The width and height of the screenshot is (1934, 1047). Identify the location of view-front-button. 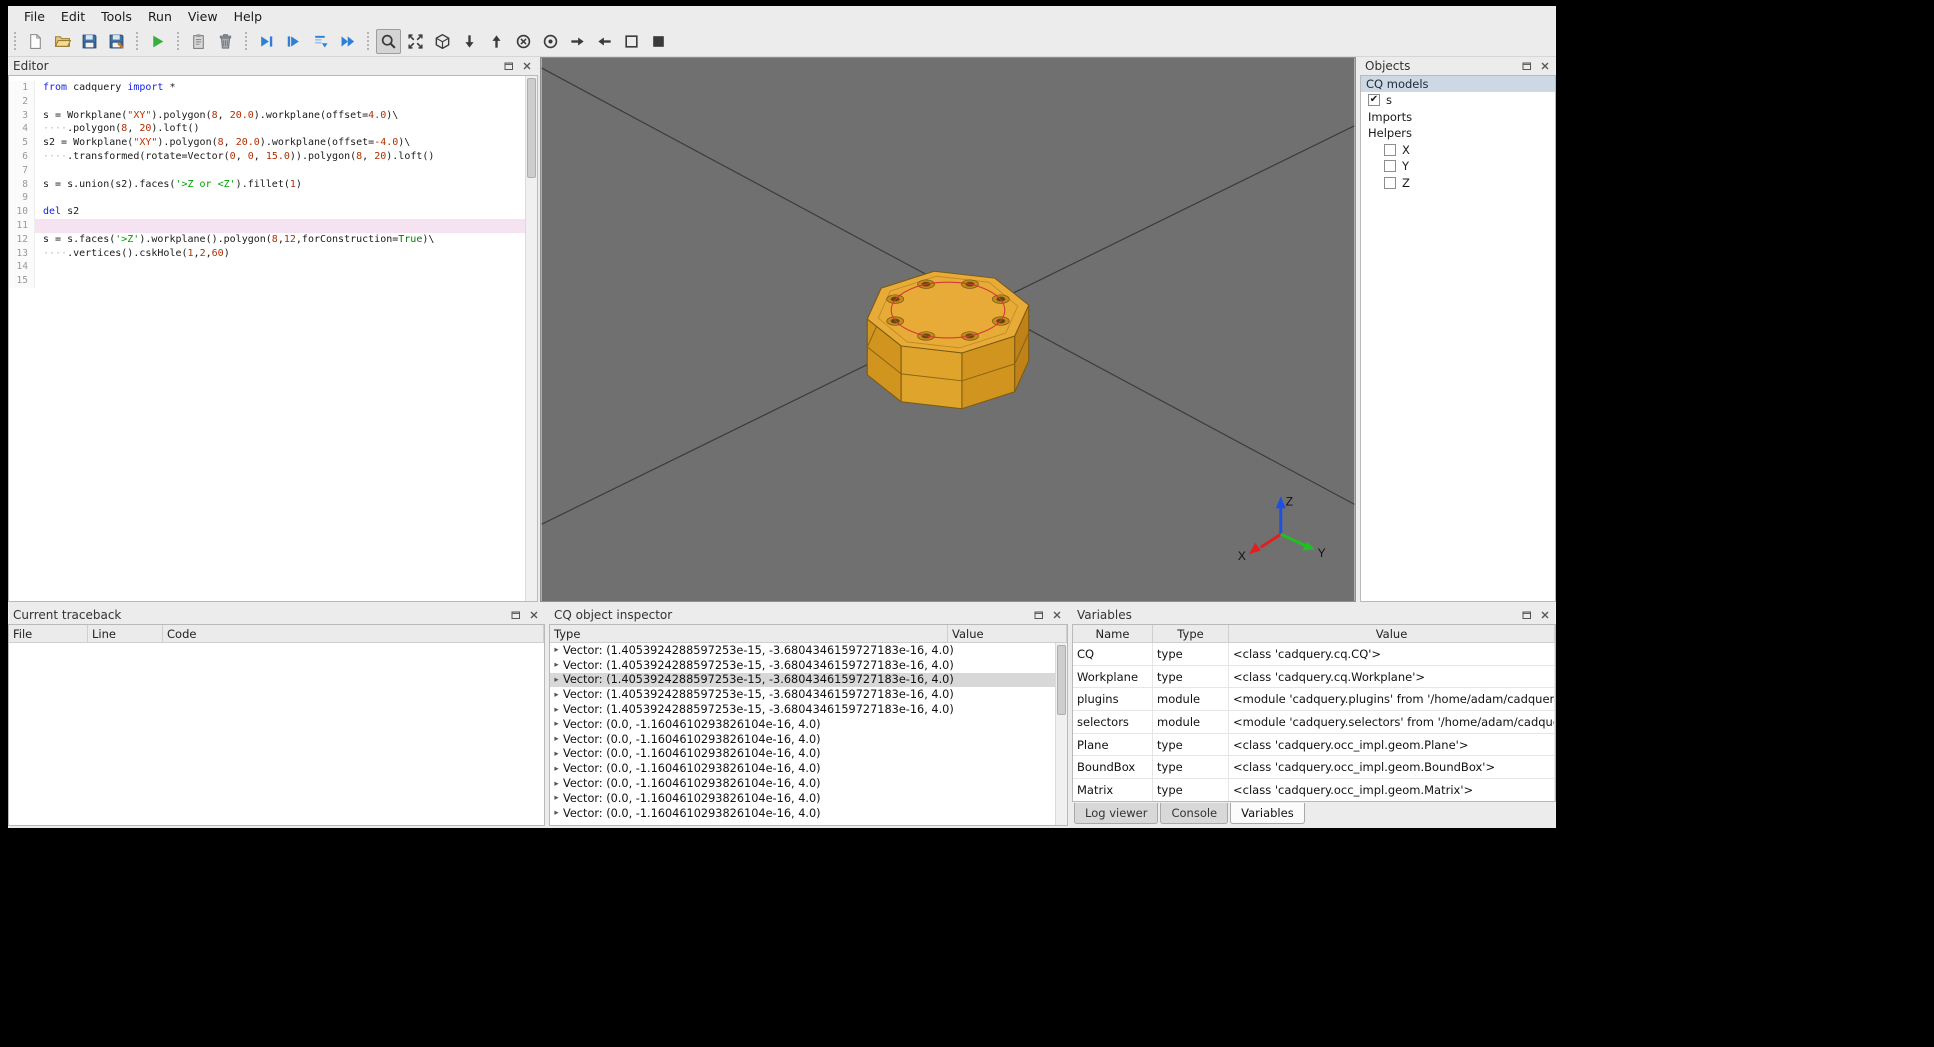
(550, 41).